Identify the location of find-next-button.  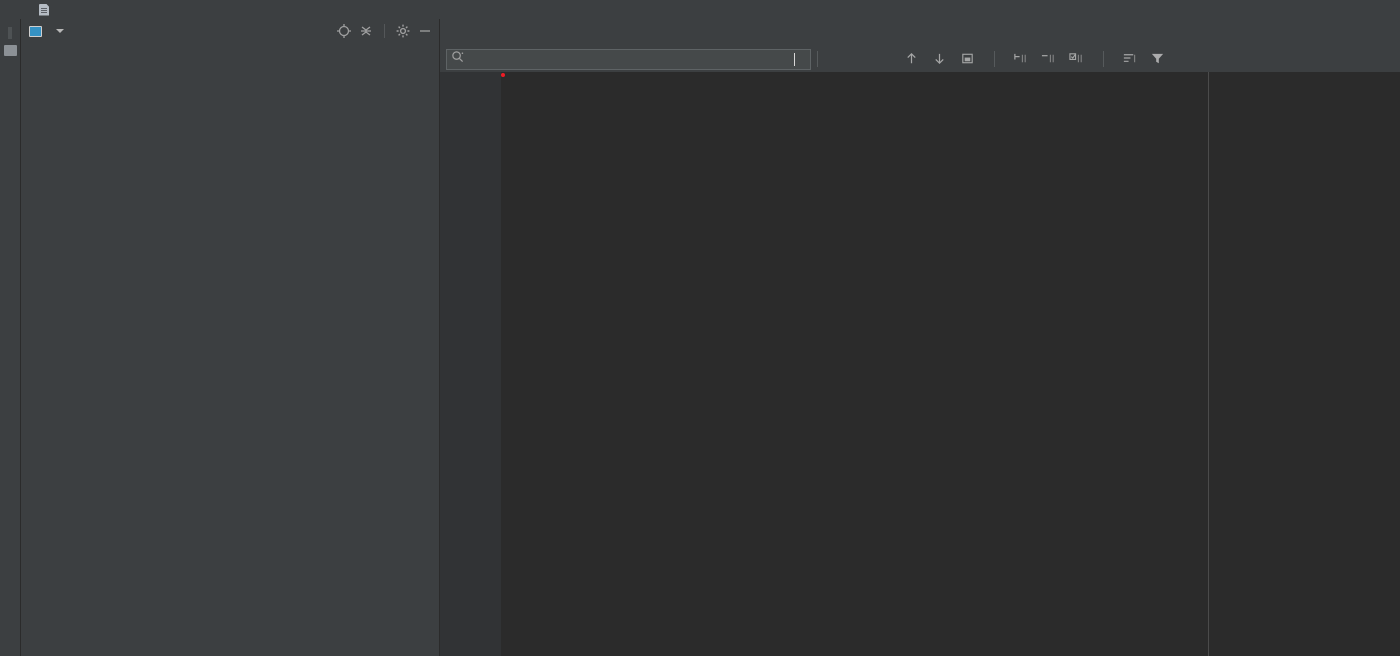
(940, 59).